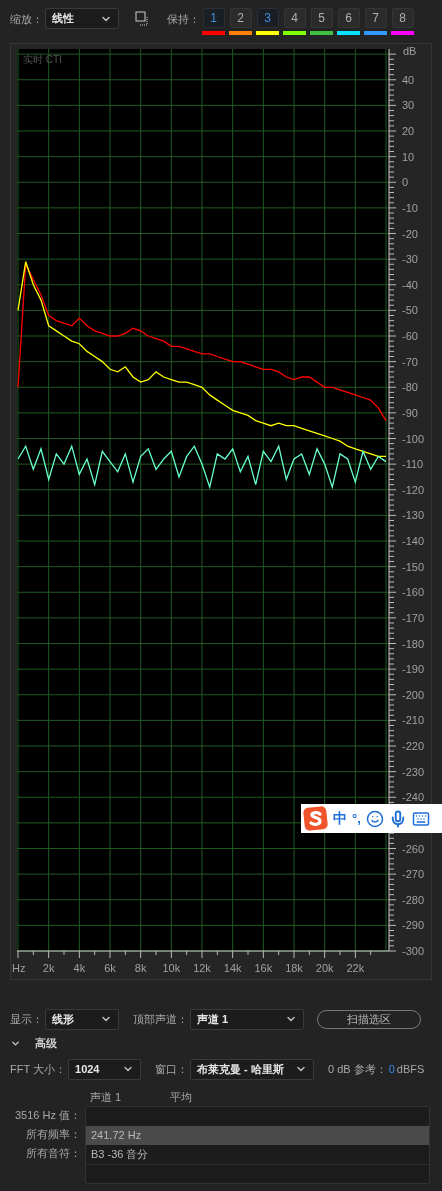 The width and height of the screenshot is (442, 1191). I want to click on hold-label: 保持：, so click(183, 19).